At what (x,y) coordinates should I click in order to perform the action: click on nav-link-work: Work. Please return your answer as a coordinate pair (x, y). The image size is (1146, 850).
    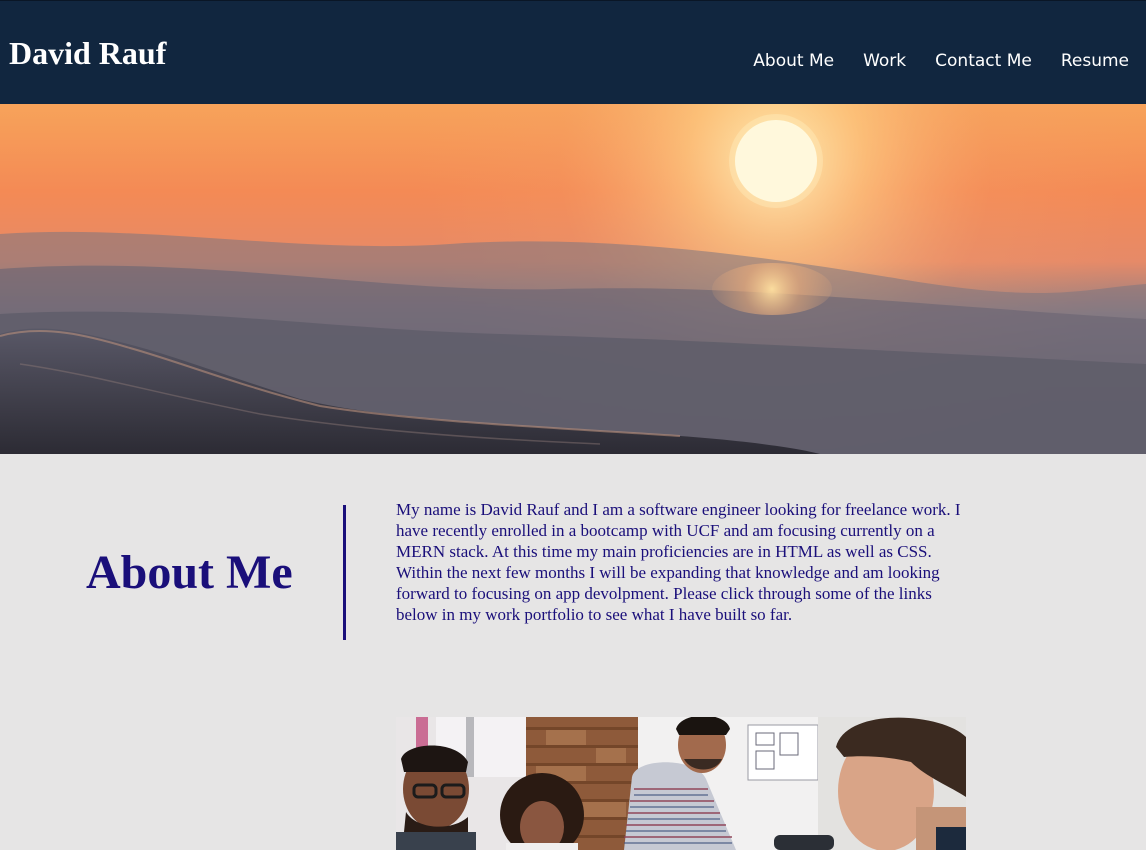
    Looking at the image, I should click on (884, 61).